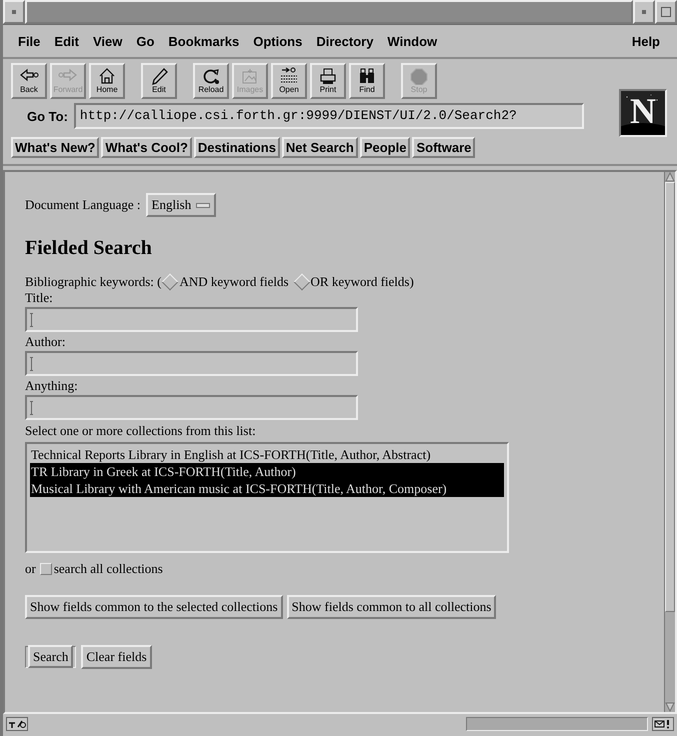 The width and height of the screenshot is (677, 736). I want to click on show-fields-button: Show fields common to the selected collections, so click(154, 607).